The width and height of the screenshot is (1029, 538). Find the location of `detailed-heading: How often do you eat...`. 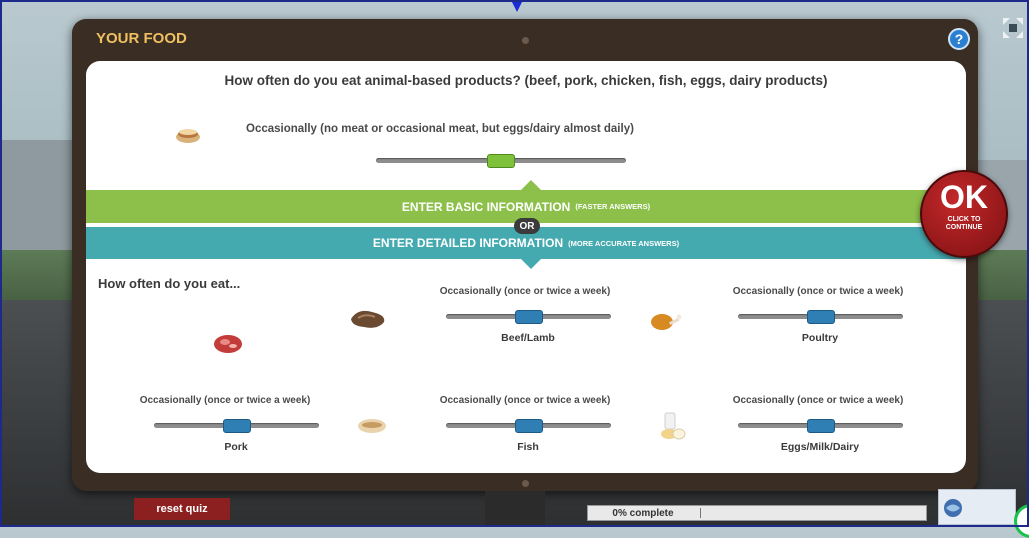

detailed-heading: How often do you eat... is located at coordinates (169, 283).